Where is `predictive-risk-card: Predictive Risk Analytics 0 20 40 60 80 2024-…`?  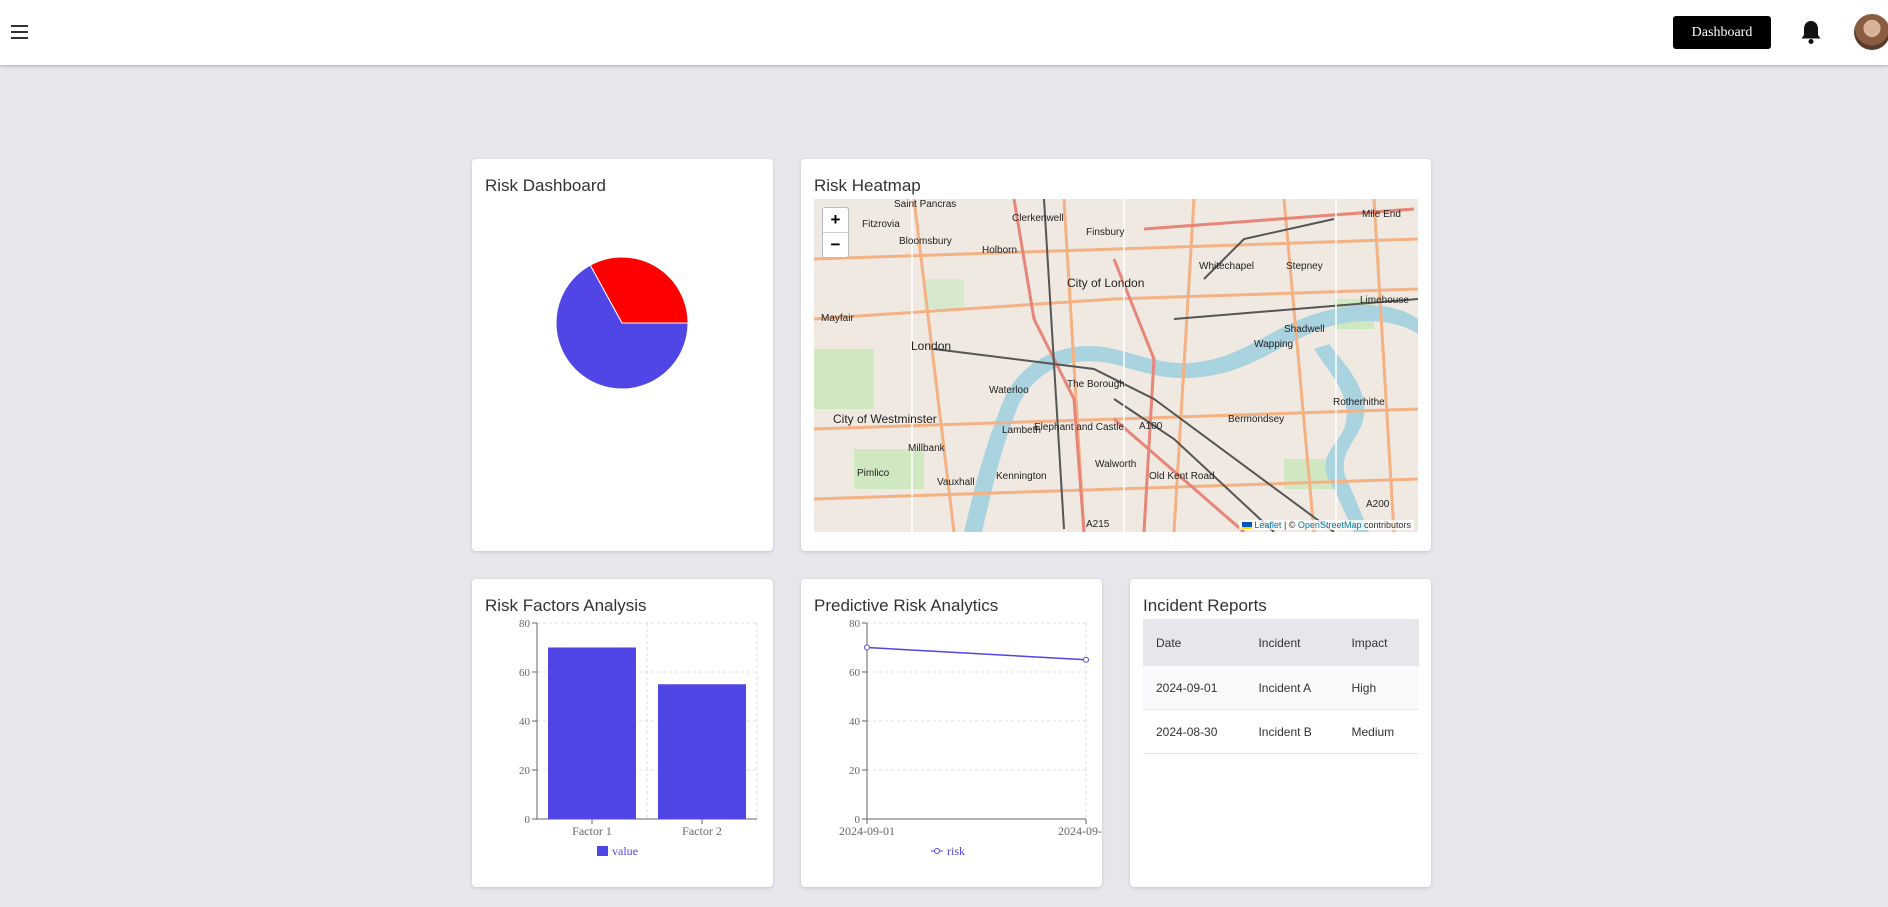 predictive-risk-card: Predictive Risk Analytics 0 20 40 60 80 2024-… is located at coordinates (951, 733).